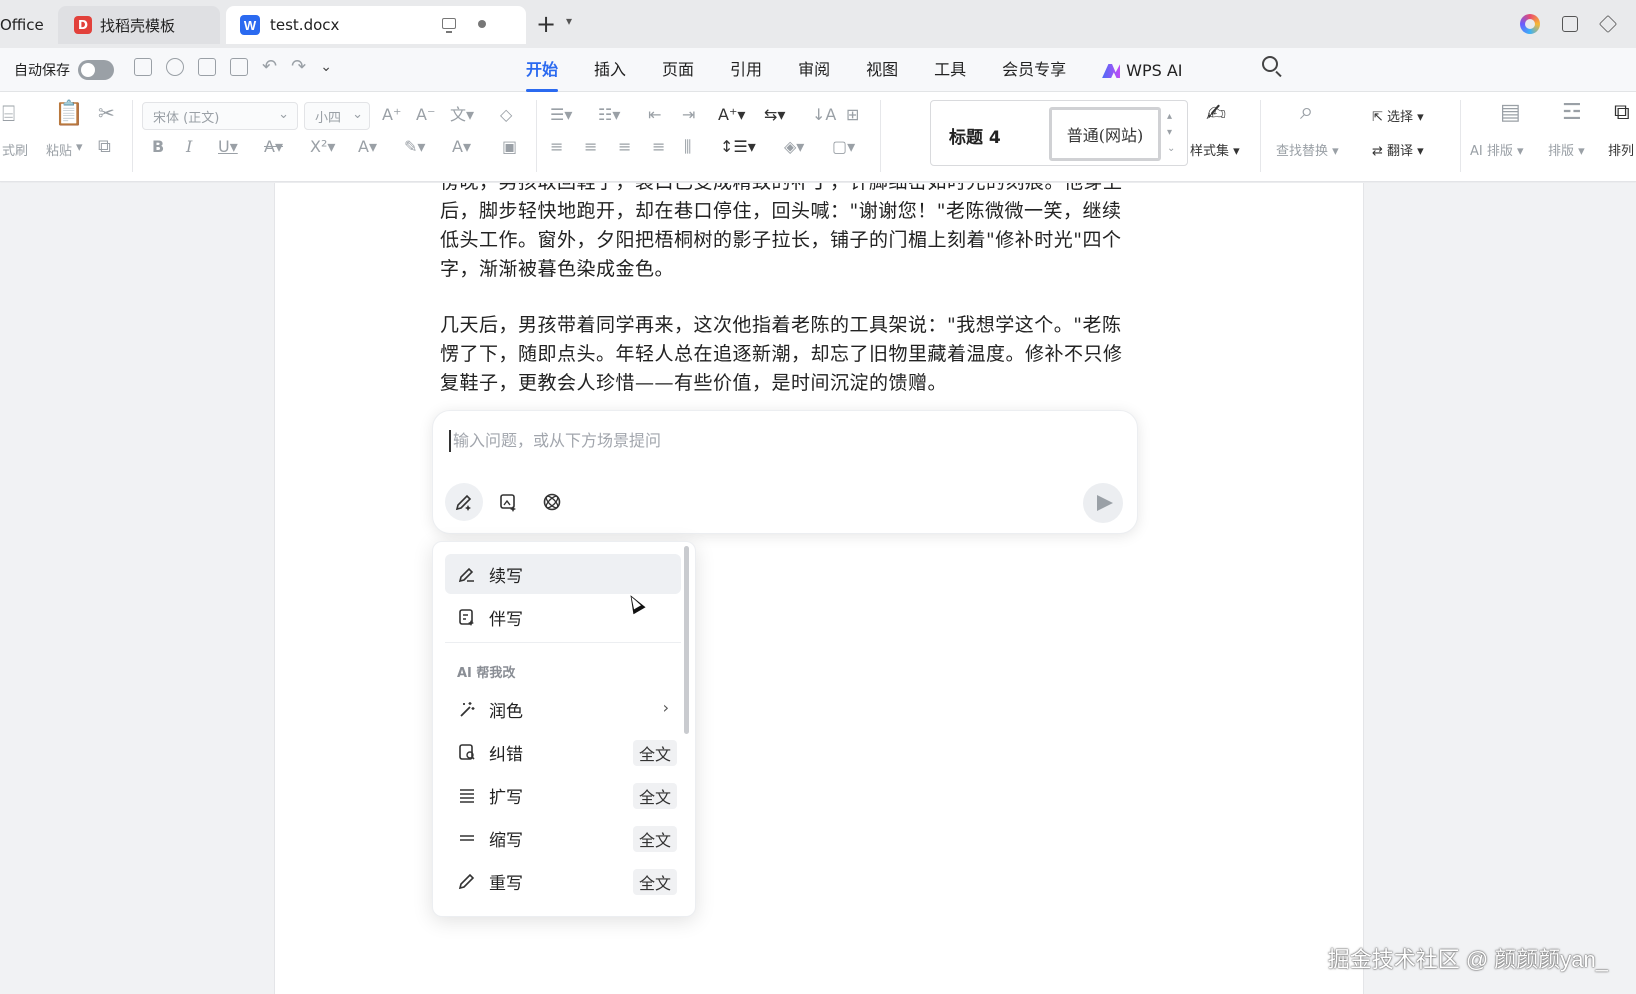  I want to click on arrange-icon: ⧉, so click(1622, 113).